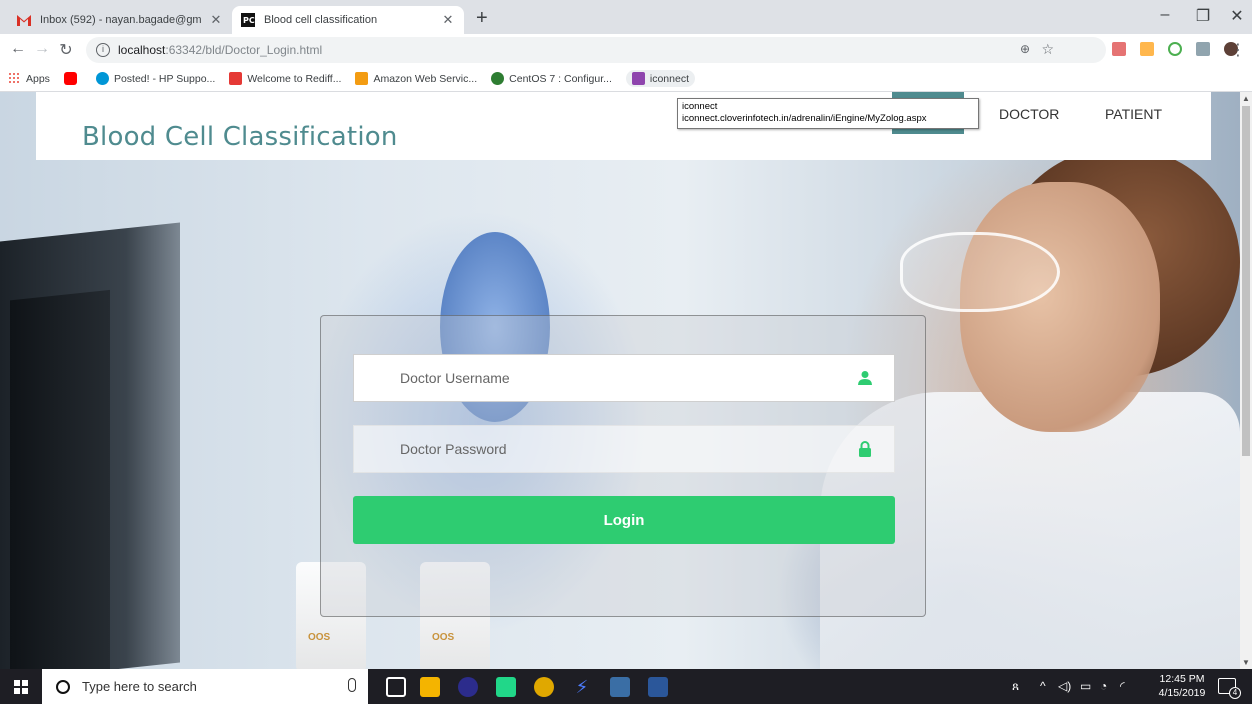  Describe the element at coordinates (139, 686) in the screenshot. I see `search-placeholder: Type here to search` at that location.